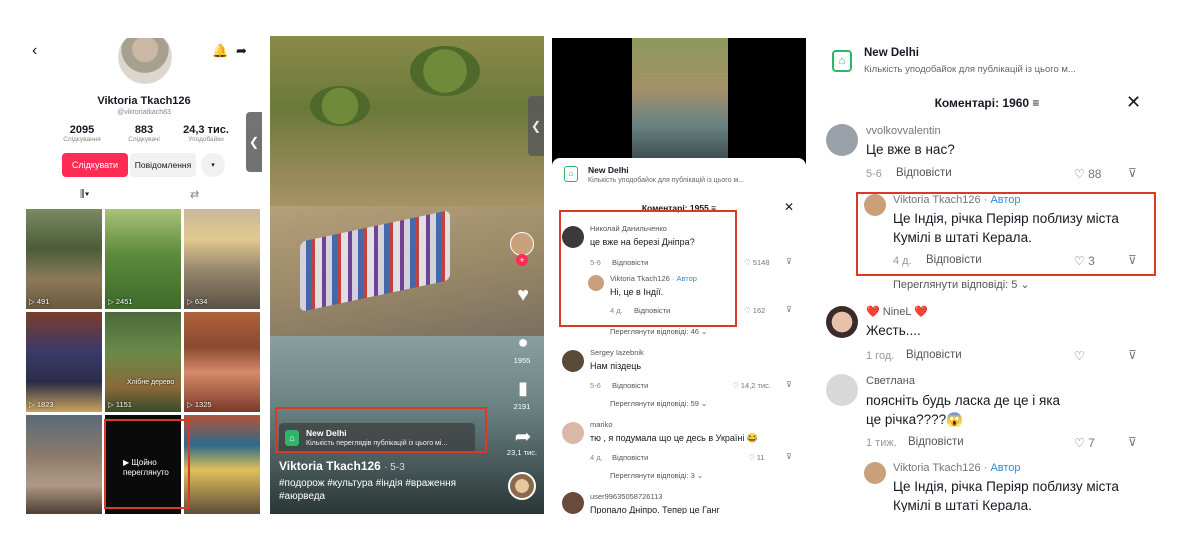 The width and height of the screenshot is (1182, 556). Describe the element at coordinates (330, 466) in the screenshot. I see `video-author-name: Viktoria Tkach126` at that location.